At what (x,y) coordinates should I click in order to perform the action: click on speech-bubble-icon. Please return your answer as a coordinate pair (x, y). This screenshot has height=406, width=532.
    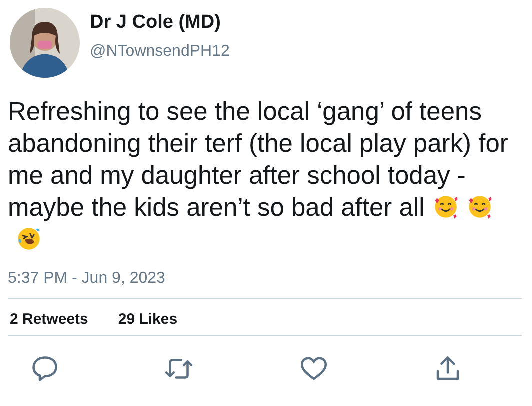
    Looking at the image, I should click on (45, 369).